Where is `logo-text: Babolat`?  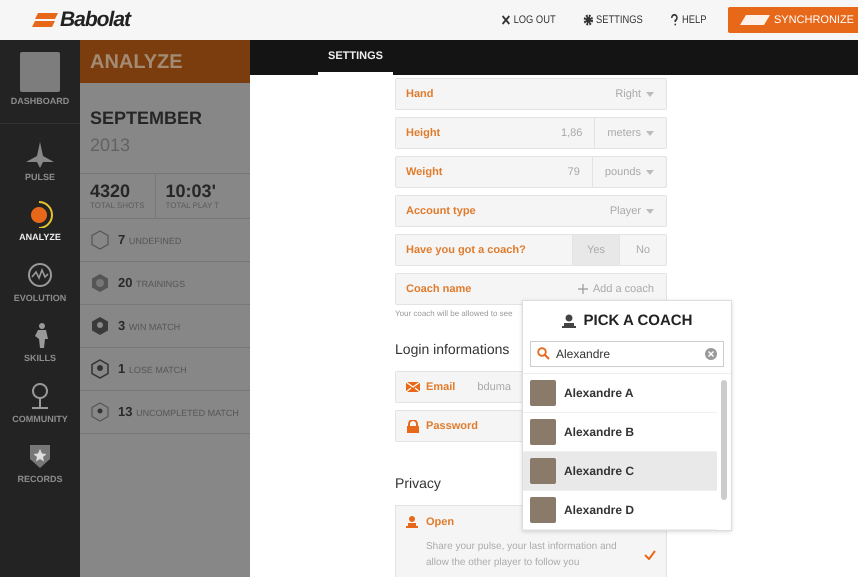
logo-text: Babolat is located at coordinates (95, 20).